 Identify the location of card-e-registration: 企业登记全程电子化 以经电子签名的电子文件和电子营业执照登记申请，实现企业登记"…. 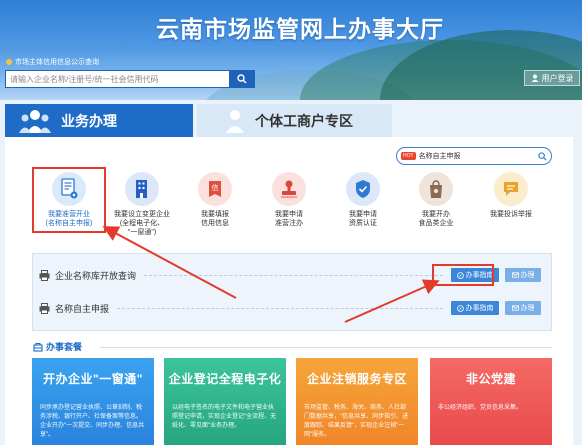
(225, 401).